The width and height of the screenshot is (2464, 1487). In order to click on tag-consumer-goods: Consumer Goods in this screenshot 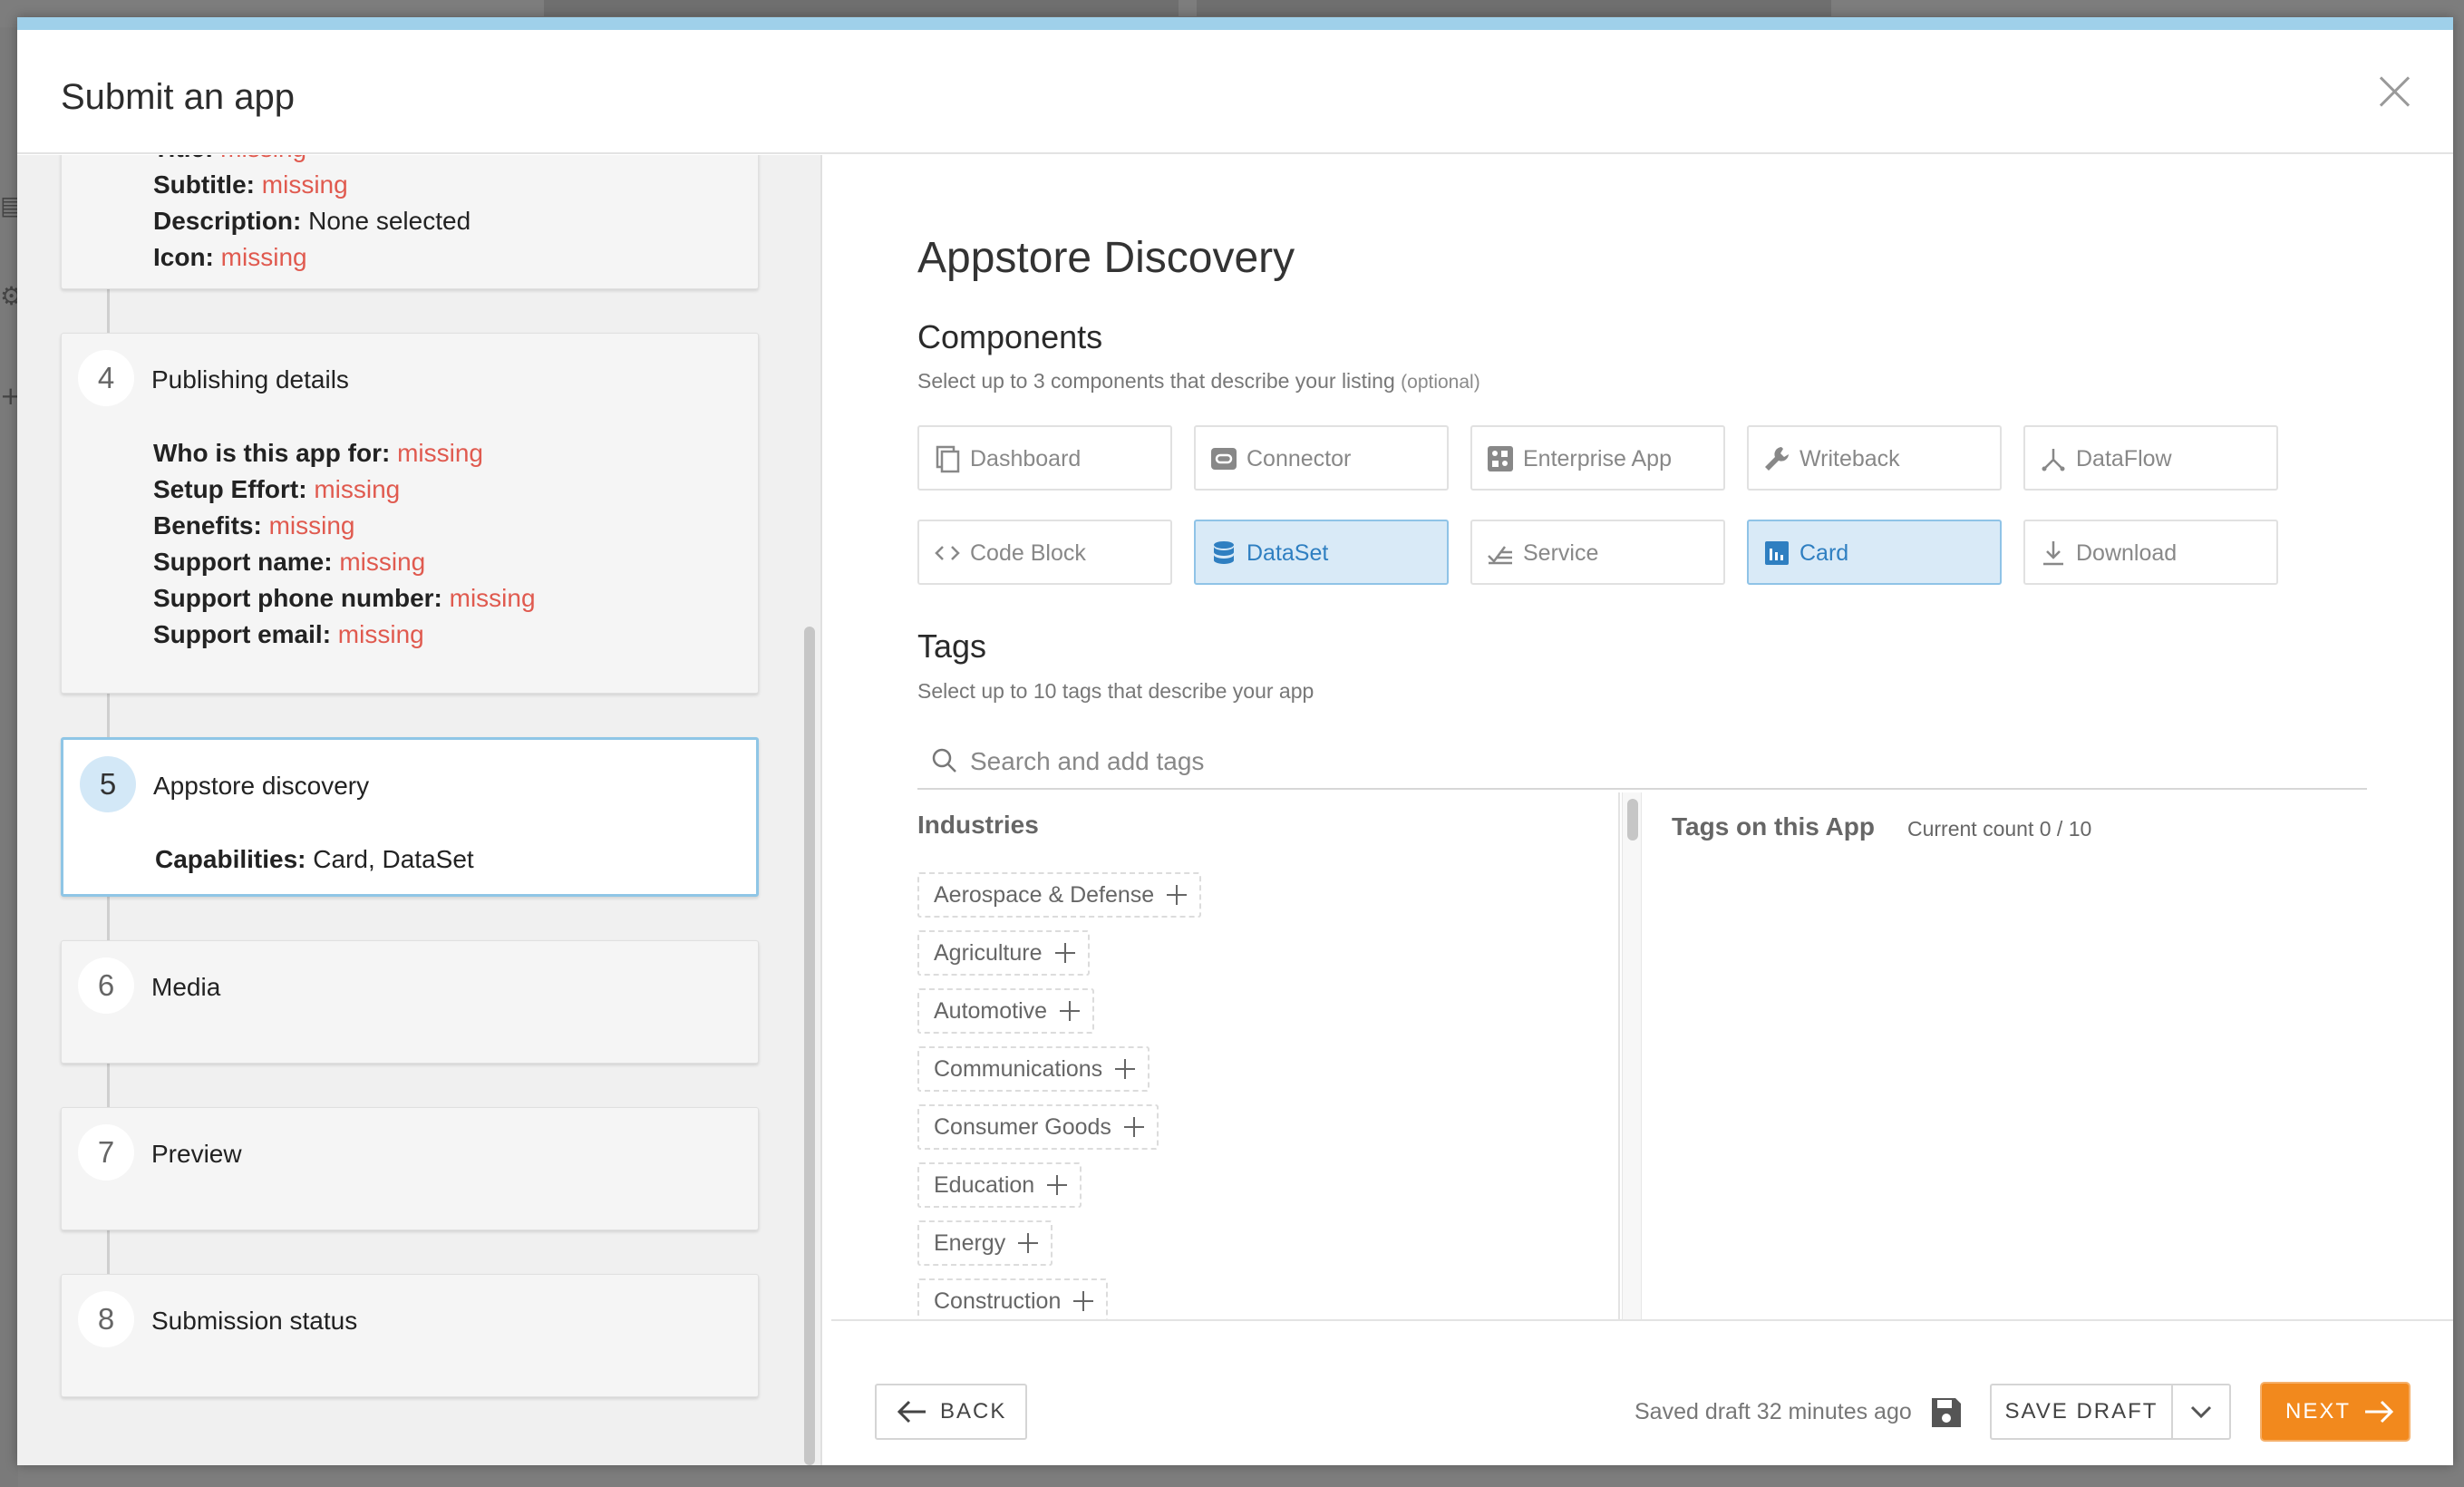, I will do `click(1038, 1127)`.